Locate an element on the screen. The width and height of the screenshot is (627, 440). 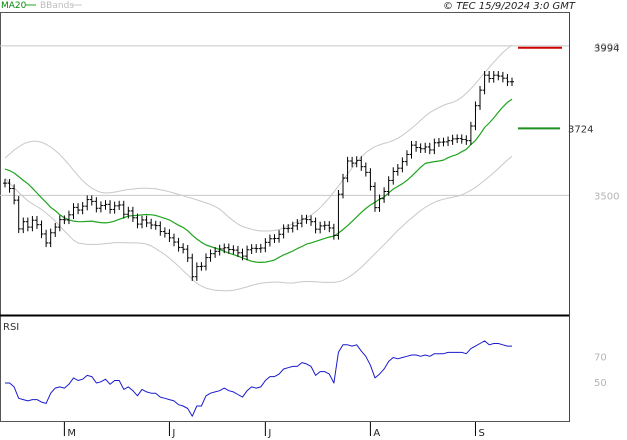
rsi-tick-label-50: 50 is located at coordinates (600, 383).